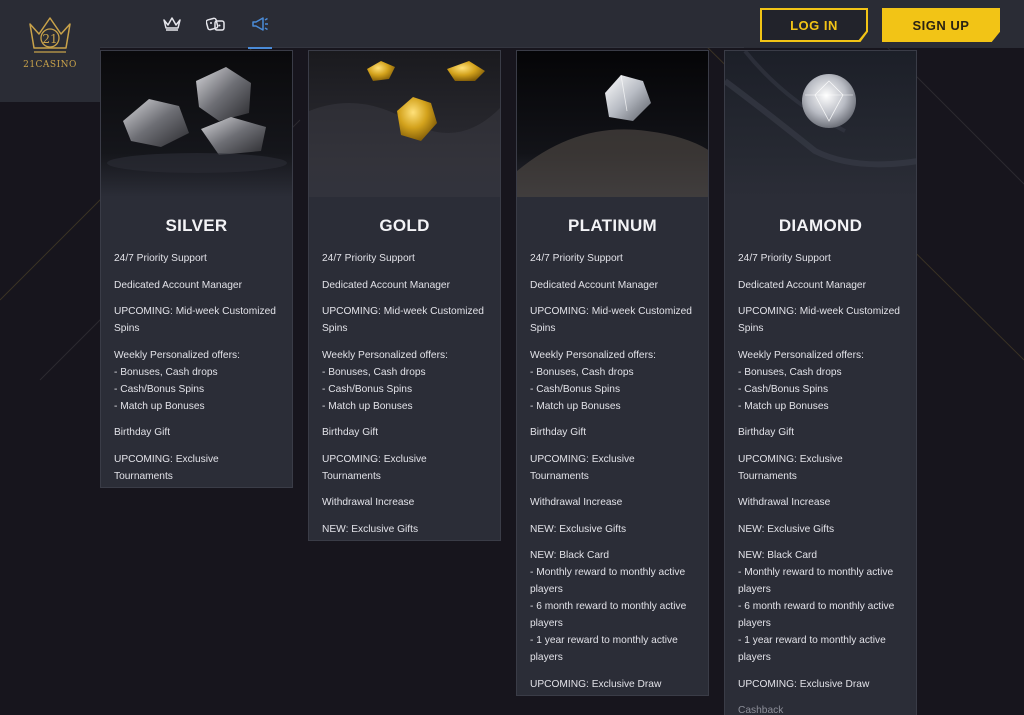 The image size is (1024, 715). What do you see at coordinates (196, 124) in the screenshot?
I see `silver-ore-image` at bounding box center [196, 124].